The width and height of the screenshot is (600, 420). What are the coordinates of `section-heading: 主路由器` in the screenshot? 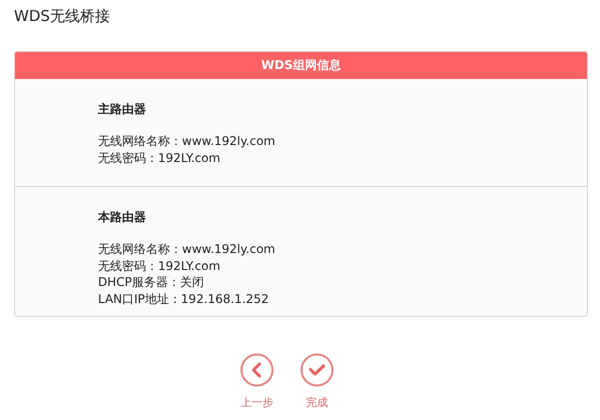 It's located at (122, 109).